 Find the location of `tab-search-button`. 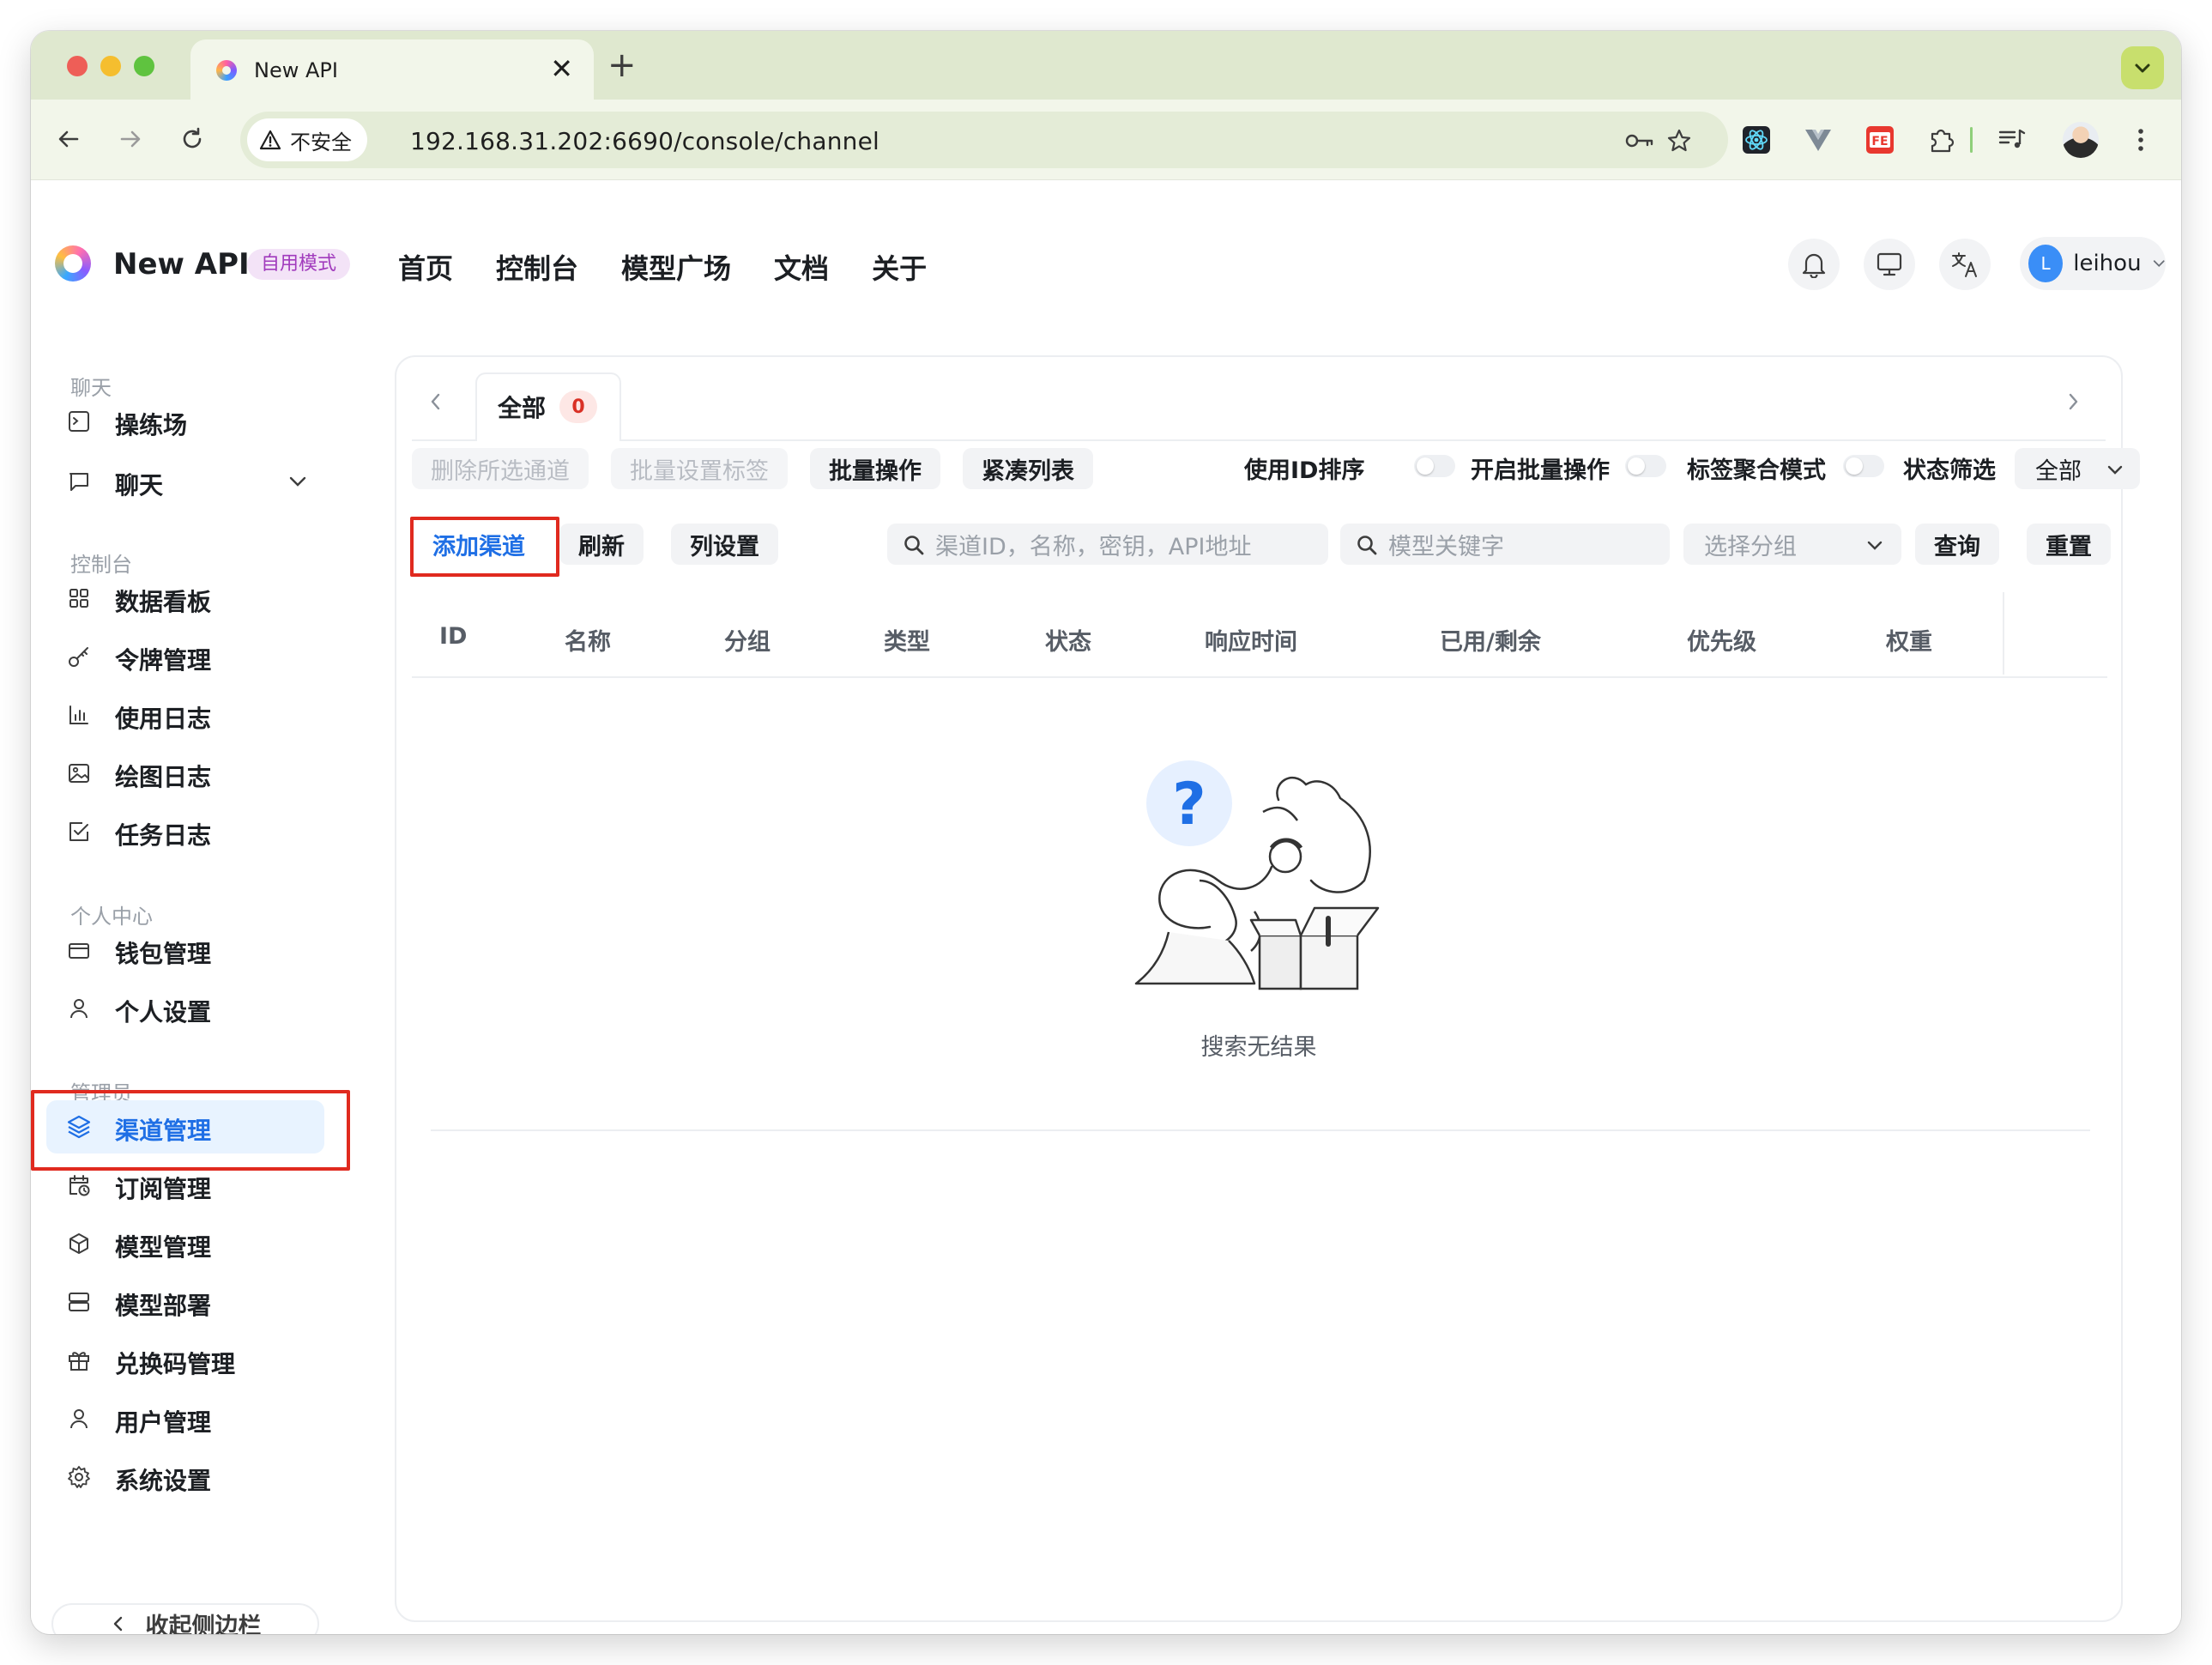

tab-search-button is located at coordinates (2142, 67).